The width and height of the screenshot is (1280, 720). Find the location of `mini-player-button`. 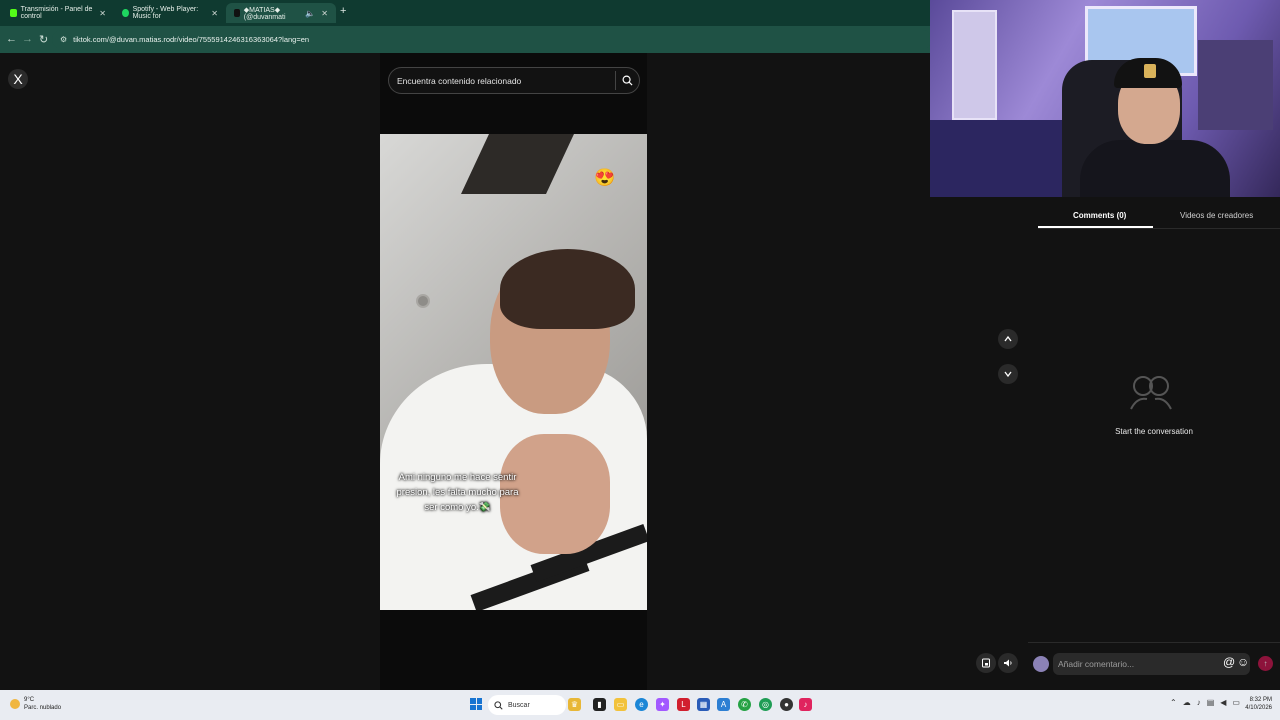

mini-player-button is located at coordinates (986, 663).